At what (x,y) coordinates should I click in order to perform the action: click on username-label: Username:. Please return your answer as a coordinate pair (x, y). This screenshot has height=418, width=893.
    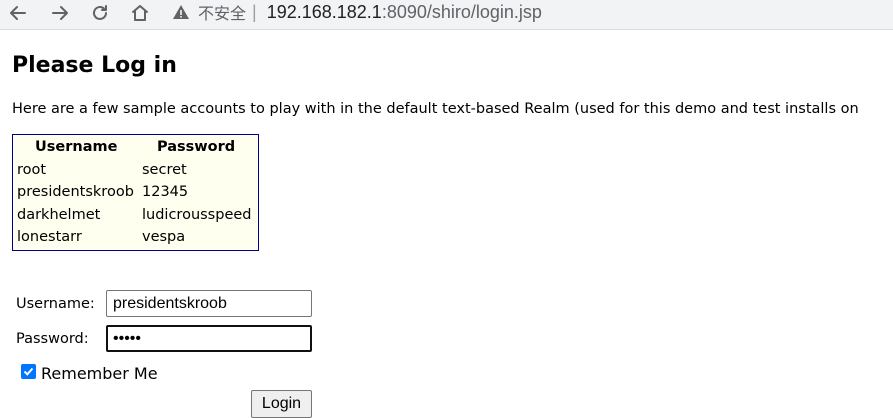
    Looking at the image, I should click on (55, 304).